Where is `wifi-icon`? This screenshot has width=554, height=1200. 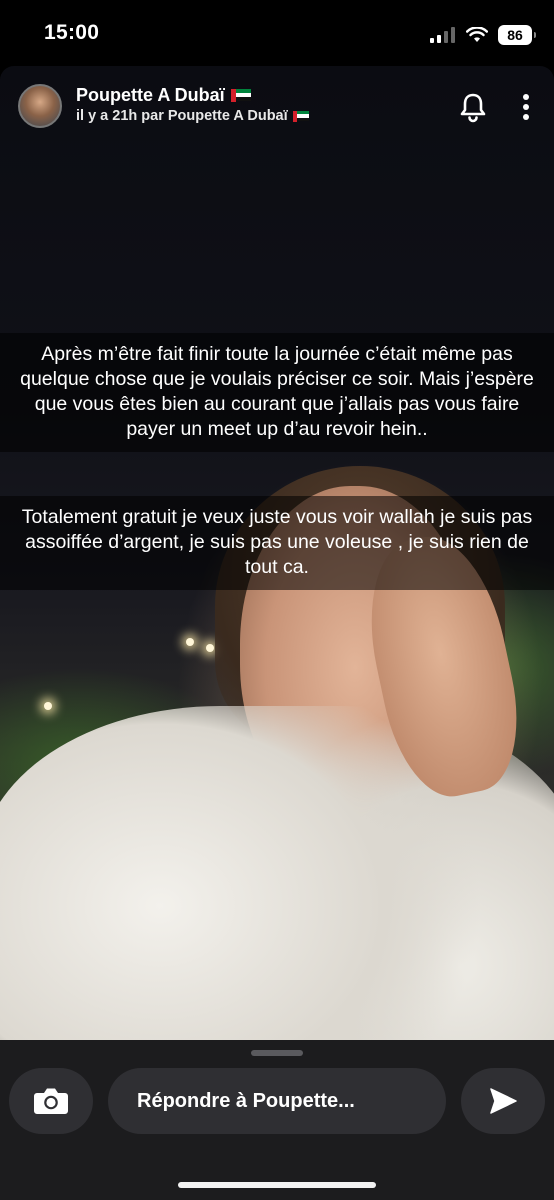 wifi-icon is located at coordinates (477, 34).